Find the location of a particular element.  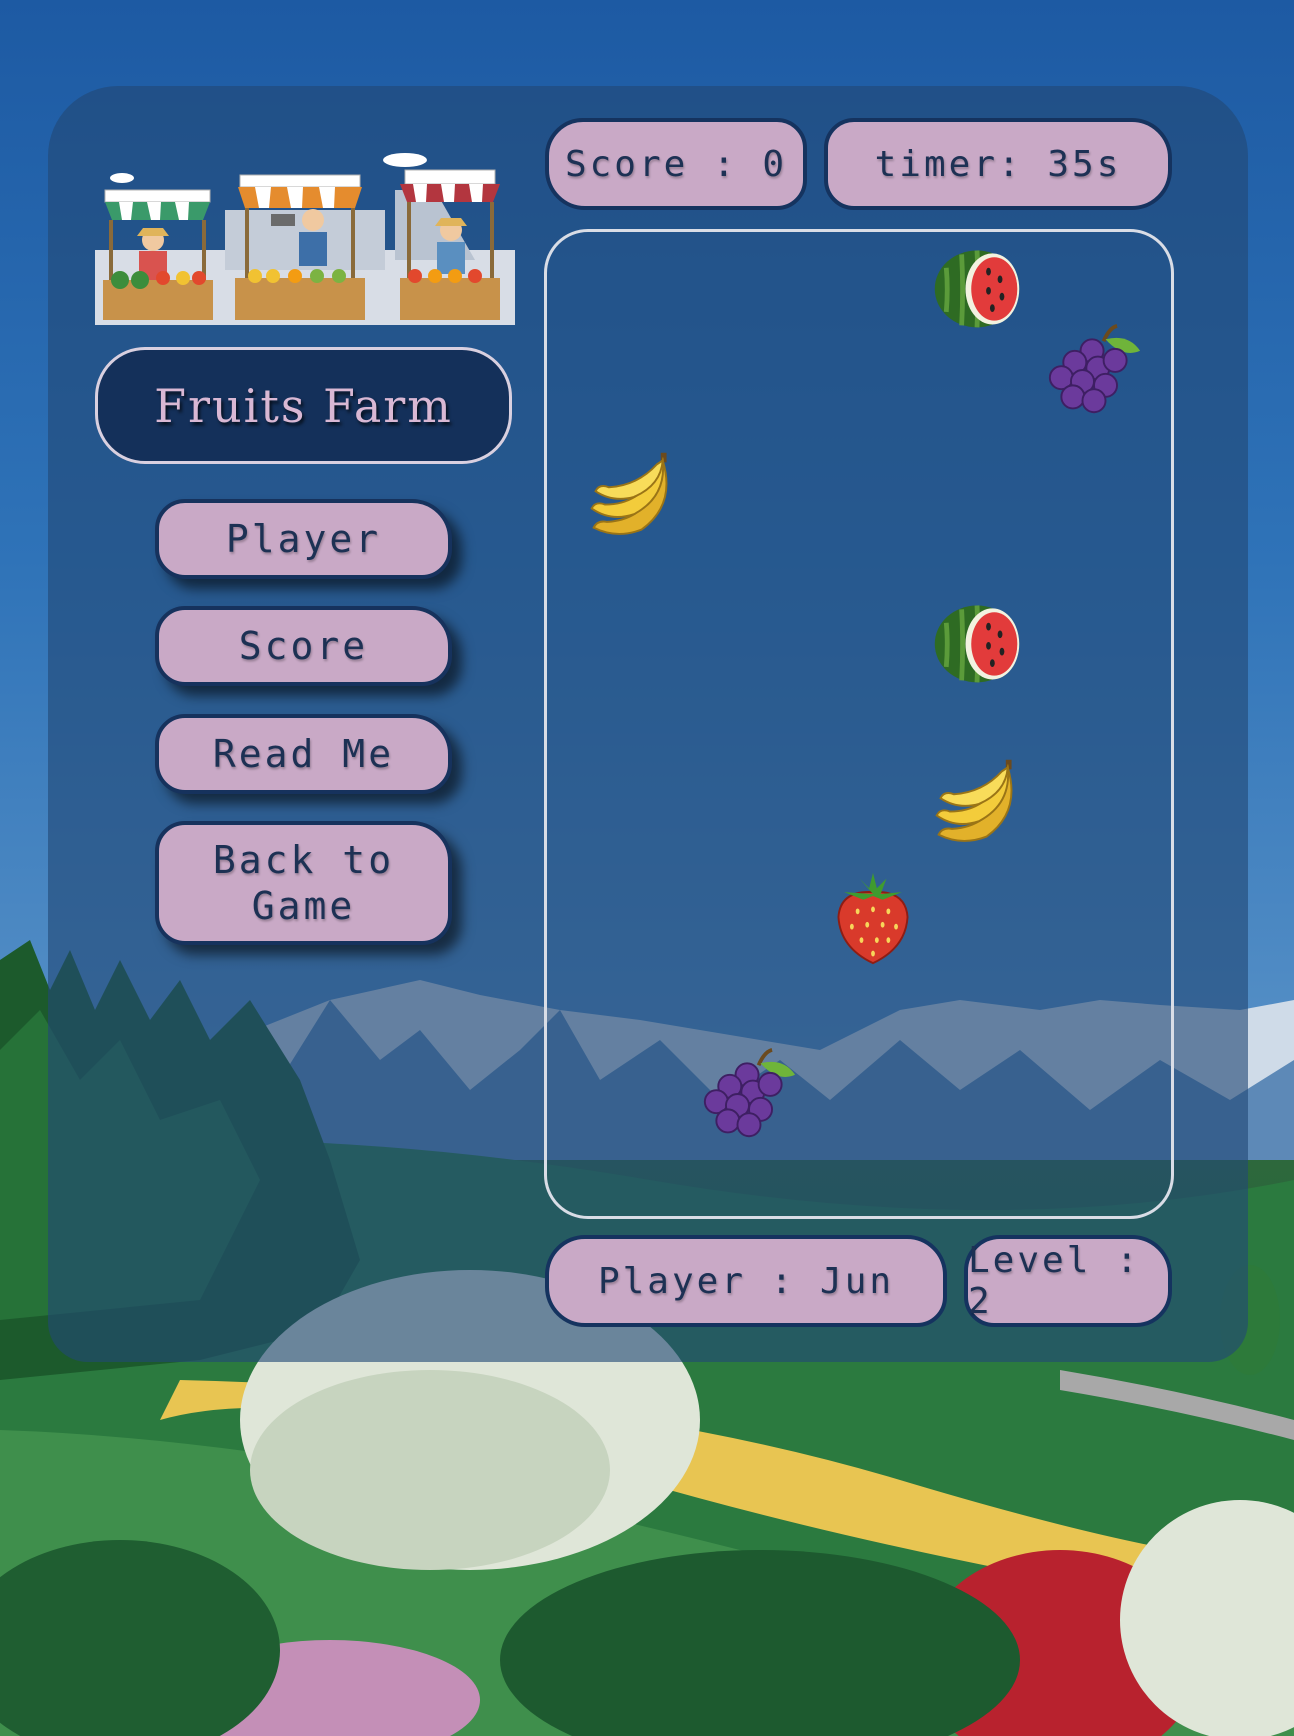

score-button: Score is located at coordinates (303, 646).